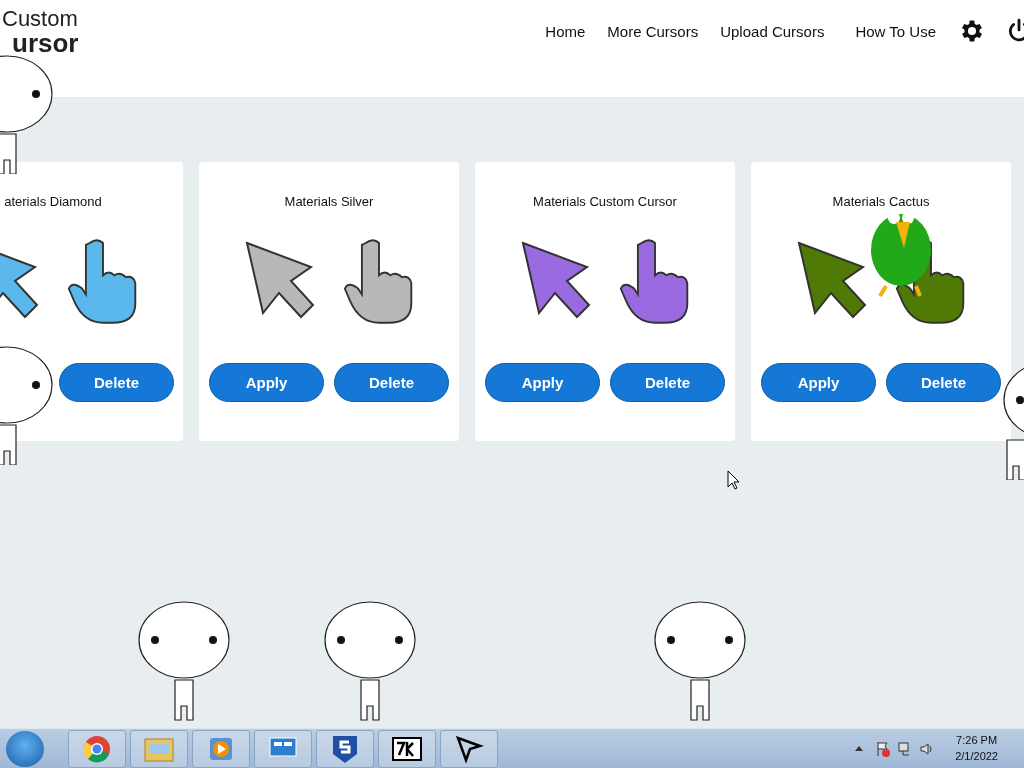 The width and height of the screenshot is (1024, 768). I want to click on mouse-pointer-icon, so click(734, 480).